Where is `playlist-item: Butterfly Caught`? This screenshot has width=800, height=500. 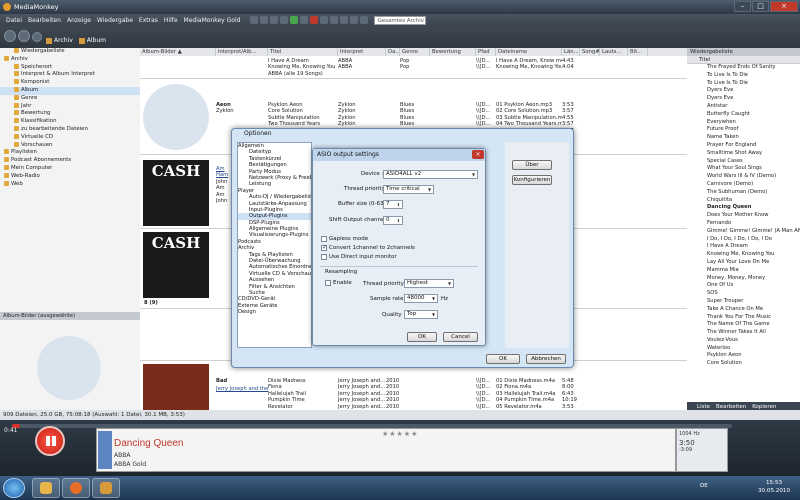
playlist-item: Butterfly Caught is located at coordinates (743, 115).